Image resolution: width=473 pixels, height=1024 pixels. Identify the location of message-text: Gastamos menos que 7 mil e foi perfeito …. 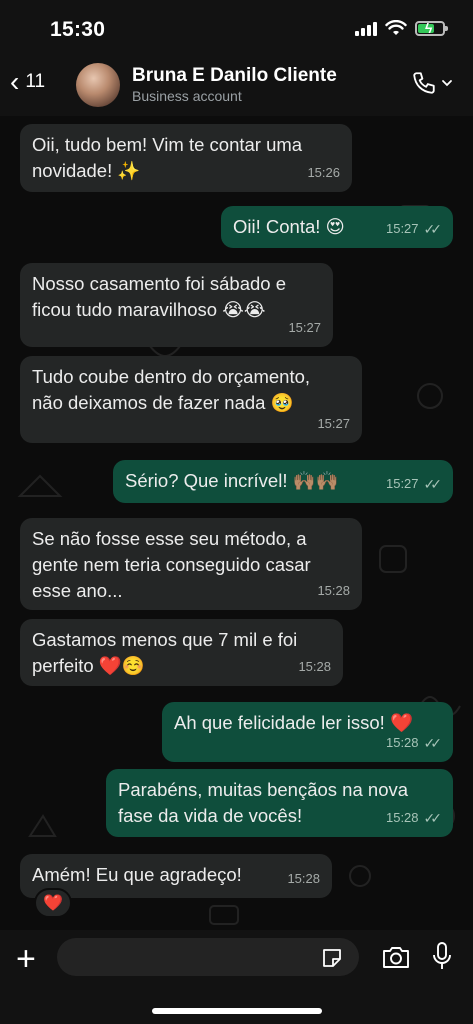
(165, 652).